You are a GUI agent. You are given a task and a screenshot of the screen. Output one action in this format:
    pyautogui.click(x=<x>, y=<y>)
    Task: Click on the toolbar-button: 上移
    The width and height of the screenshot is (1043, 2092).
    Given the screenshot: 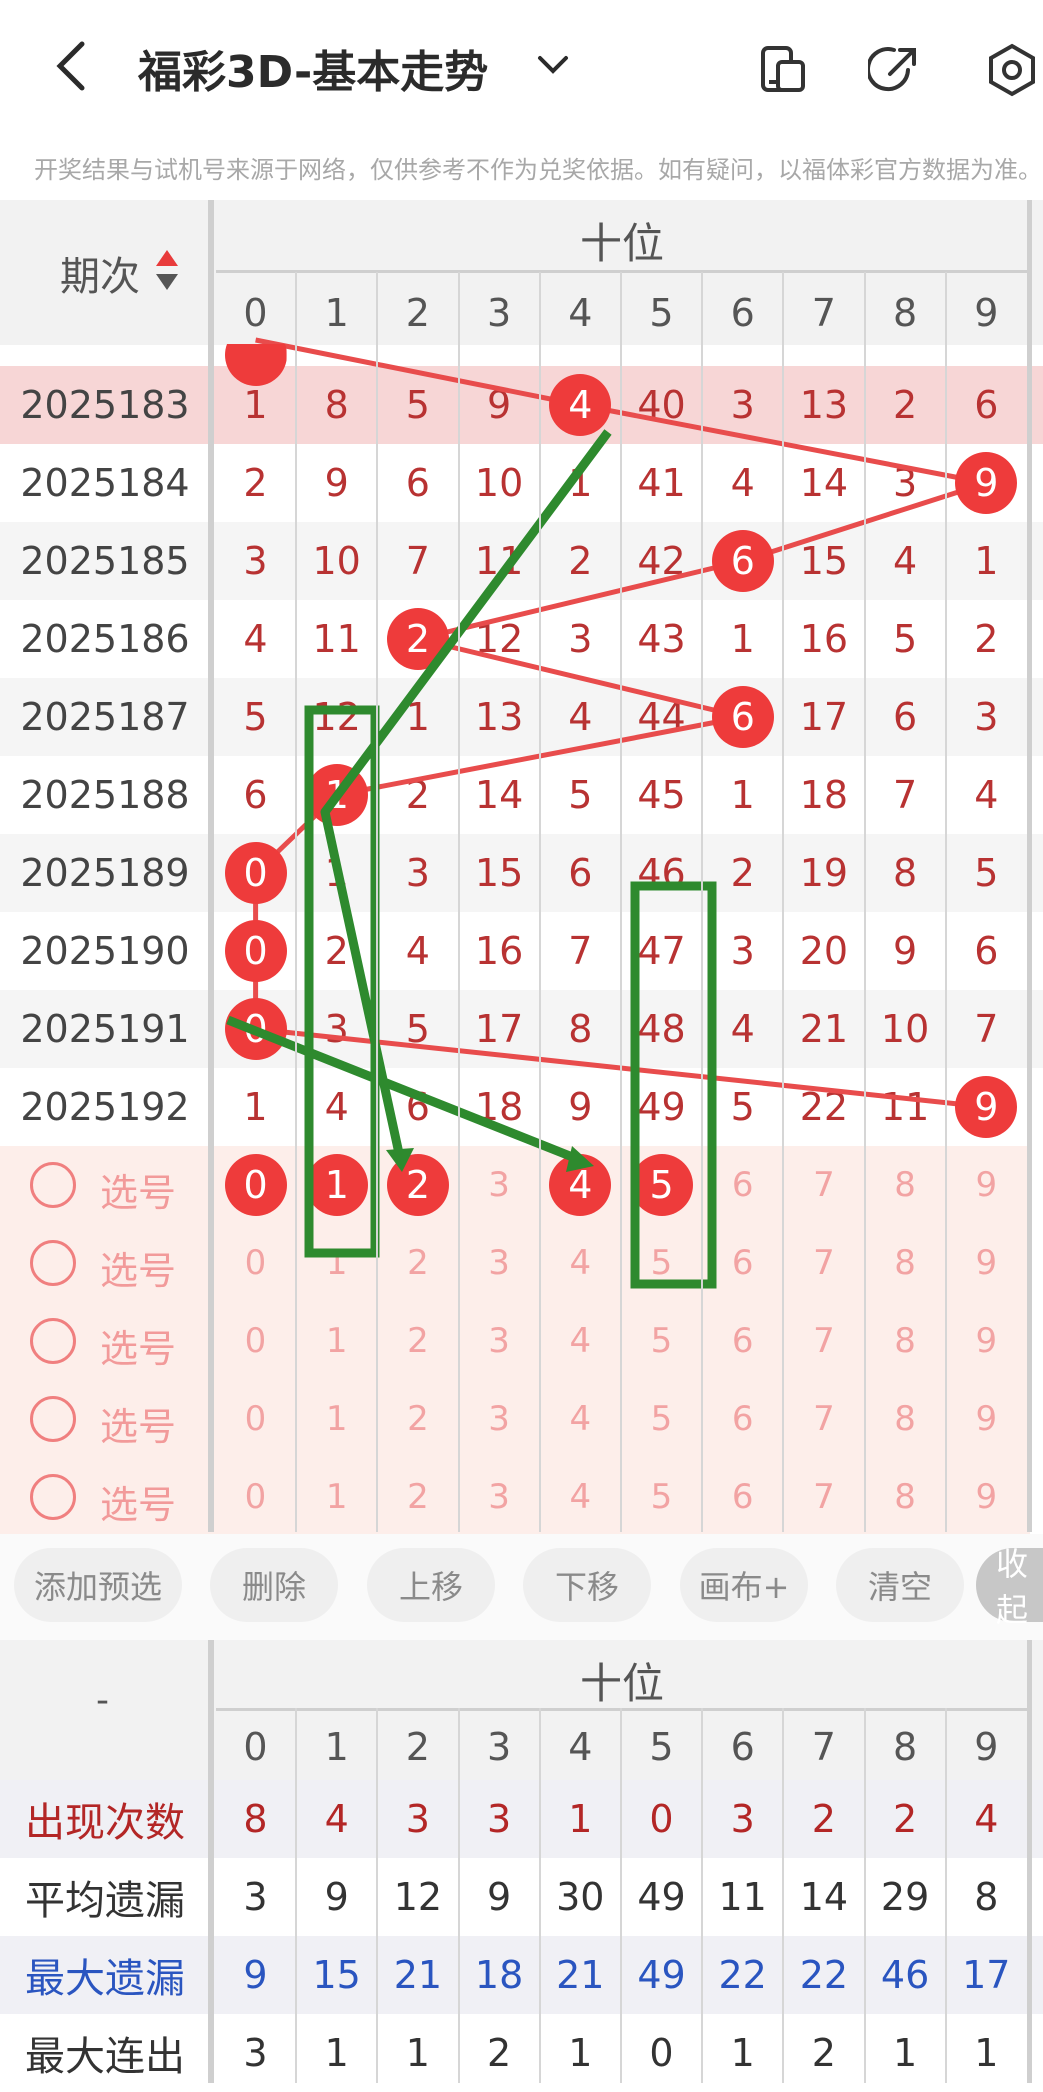 What is the action you would take?
    pyautogui.click(x=431, y=1585)
    